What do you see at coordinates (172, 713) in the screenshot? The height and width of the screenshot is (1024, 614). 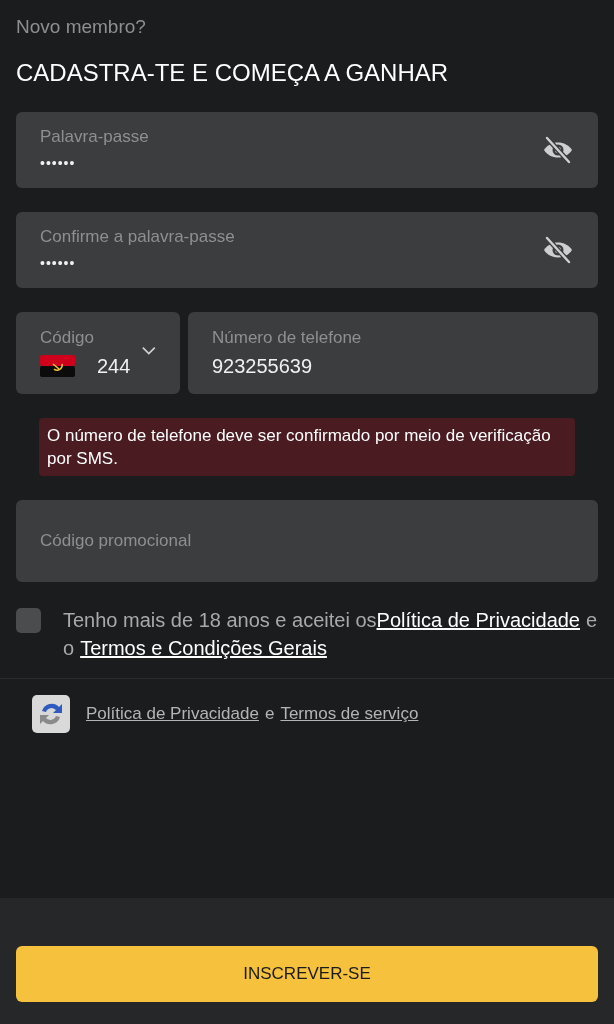 I see `recaptcha-link: Política de Privacidade` at bounding box center [172, 713].